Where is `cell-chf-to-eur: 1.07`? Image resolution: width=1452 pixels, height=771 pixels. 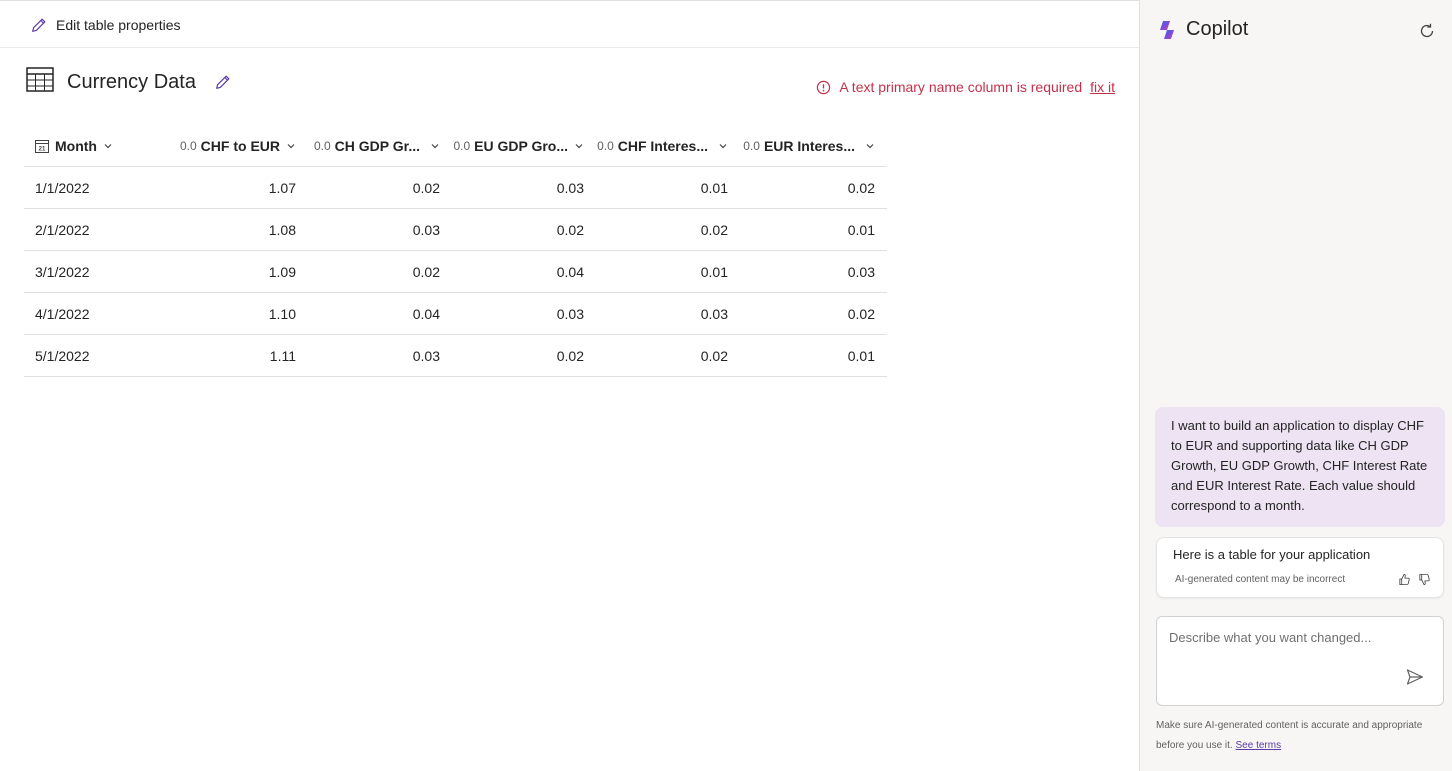 cell-chf-to-eur: 1.07 is located at coordinates (236, 187).